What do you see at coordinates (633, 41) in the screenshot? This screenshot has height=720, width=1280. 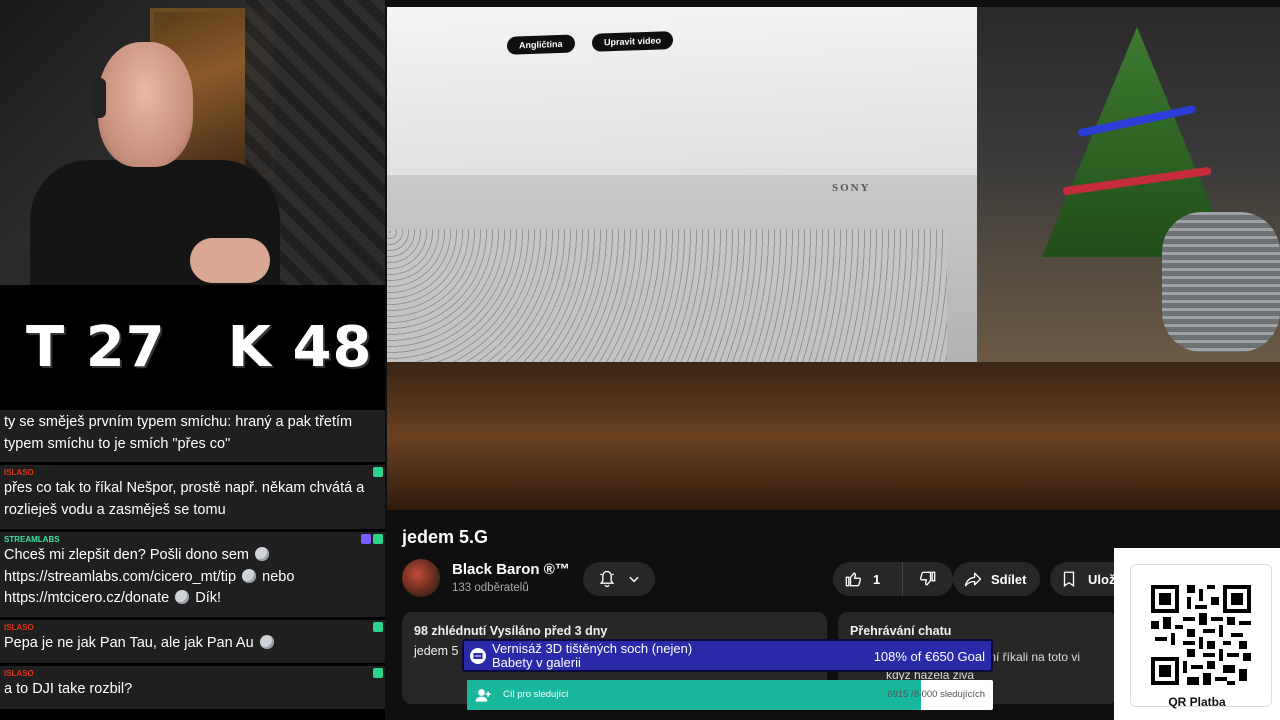 I see `screen-chip: Upravit video` at bounding box center [633, 41].